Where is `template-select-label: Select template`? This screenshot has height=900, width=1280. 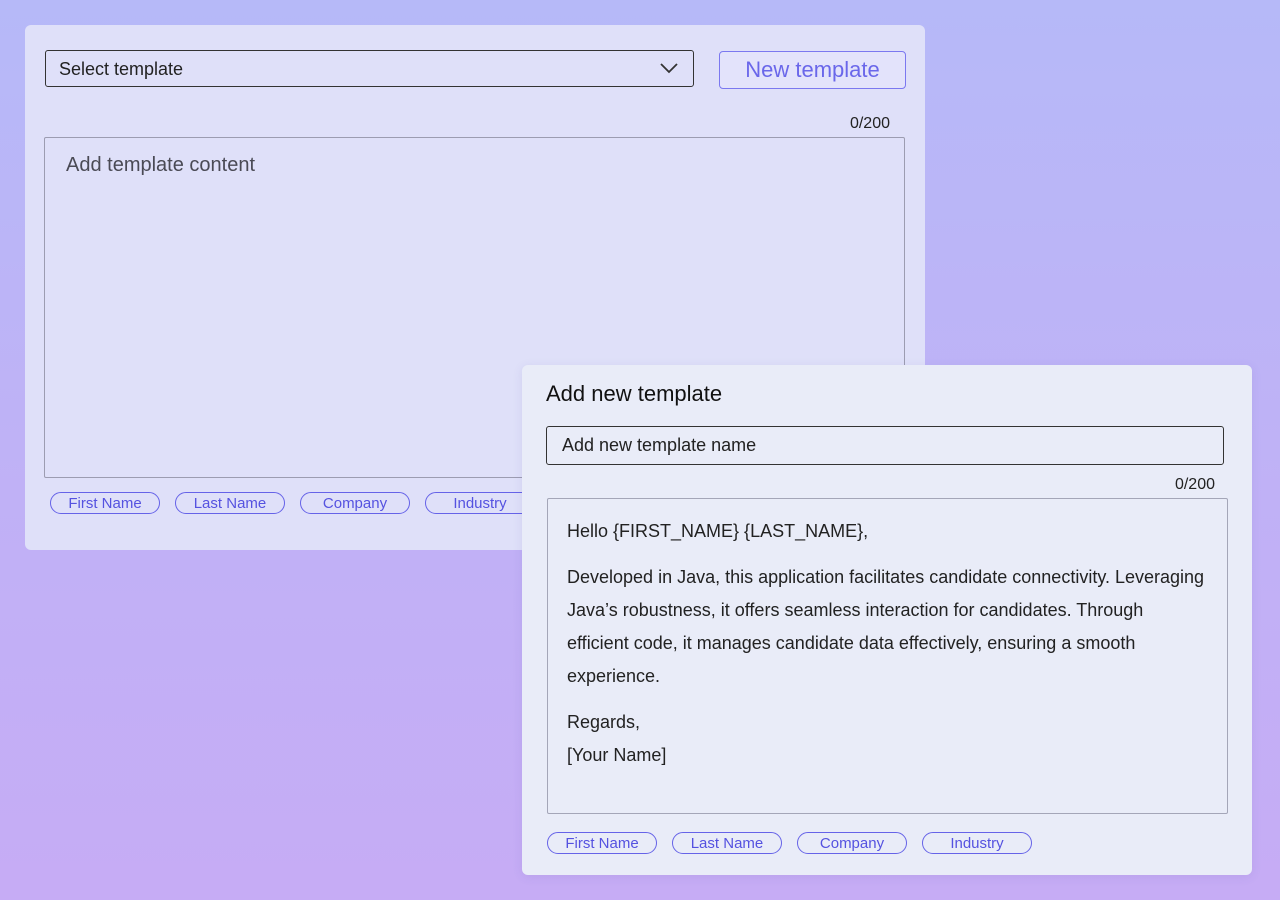
template-select-label: Select template is located at coordinates (121, 69).